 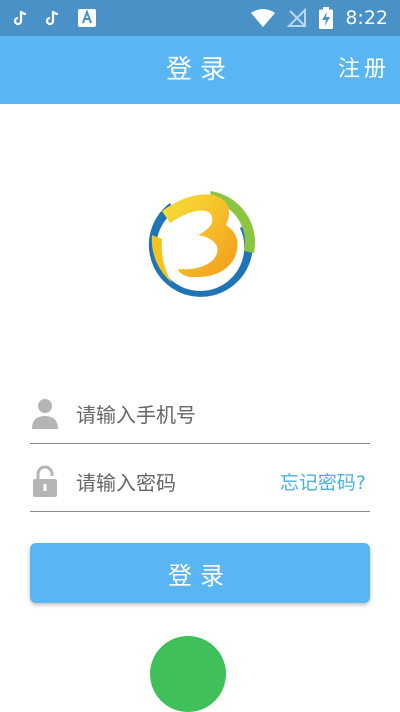 What do you see at coordinates (297, 17) in the screenshot?
I see `no-signal-icon` at bounding box center [297, 17].